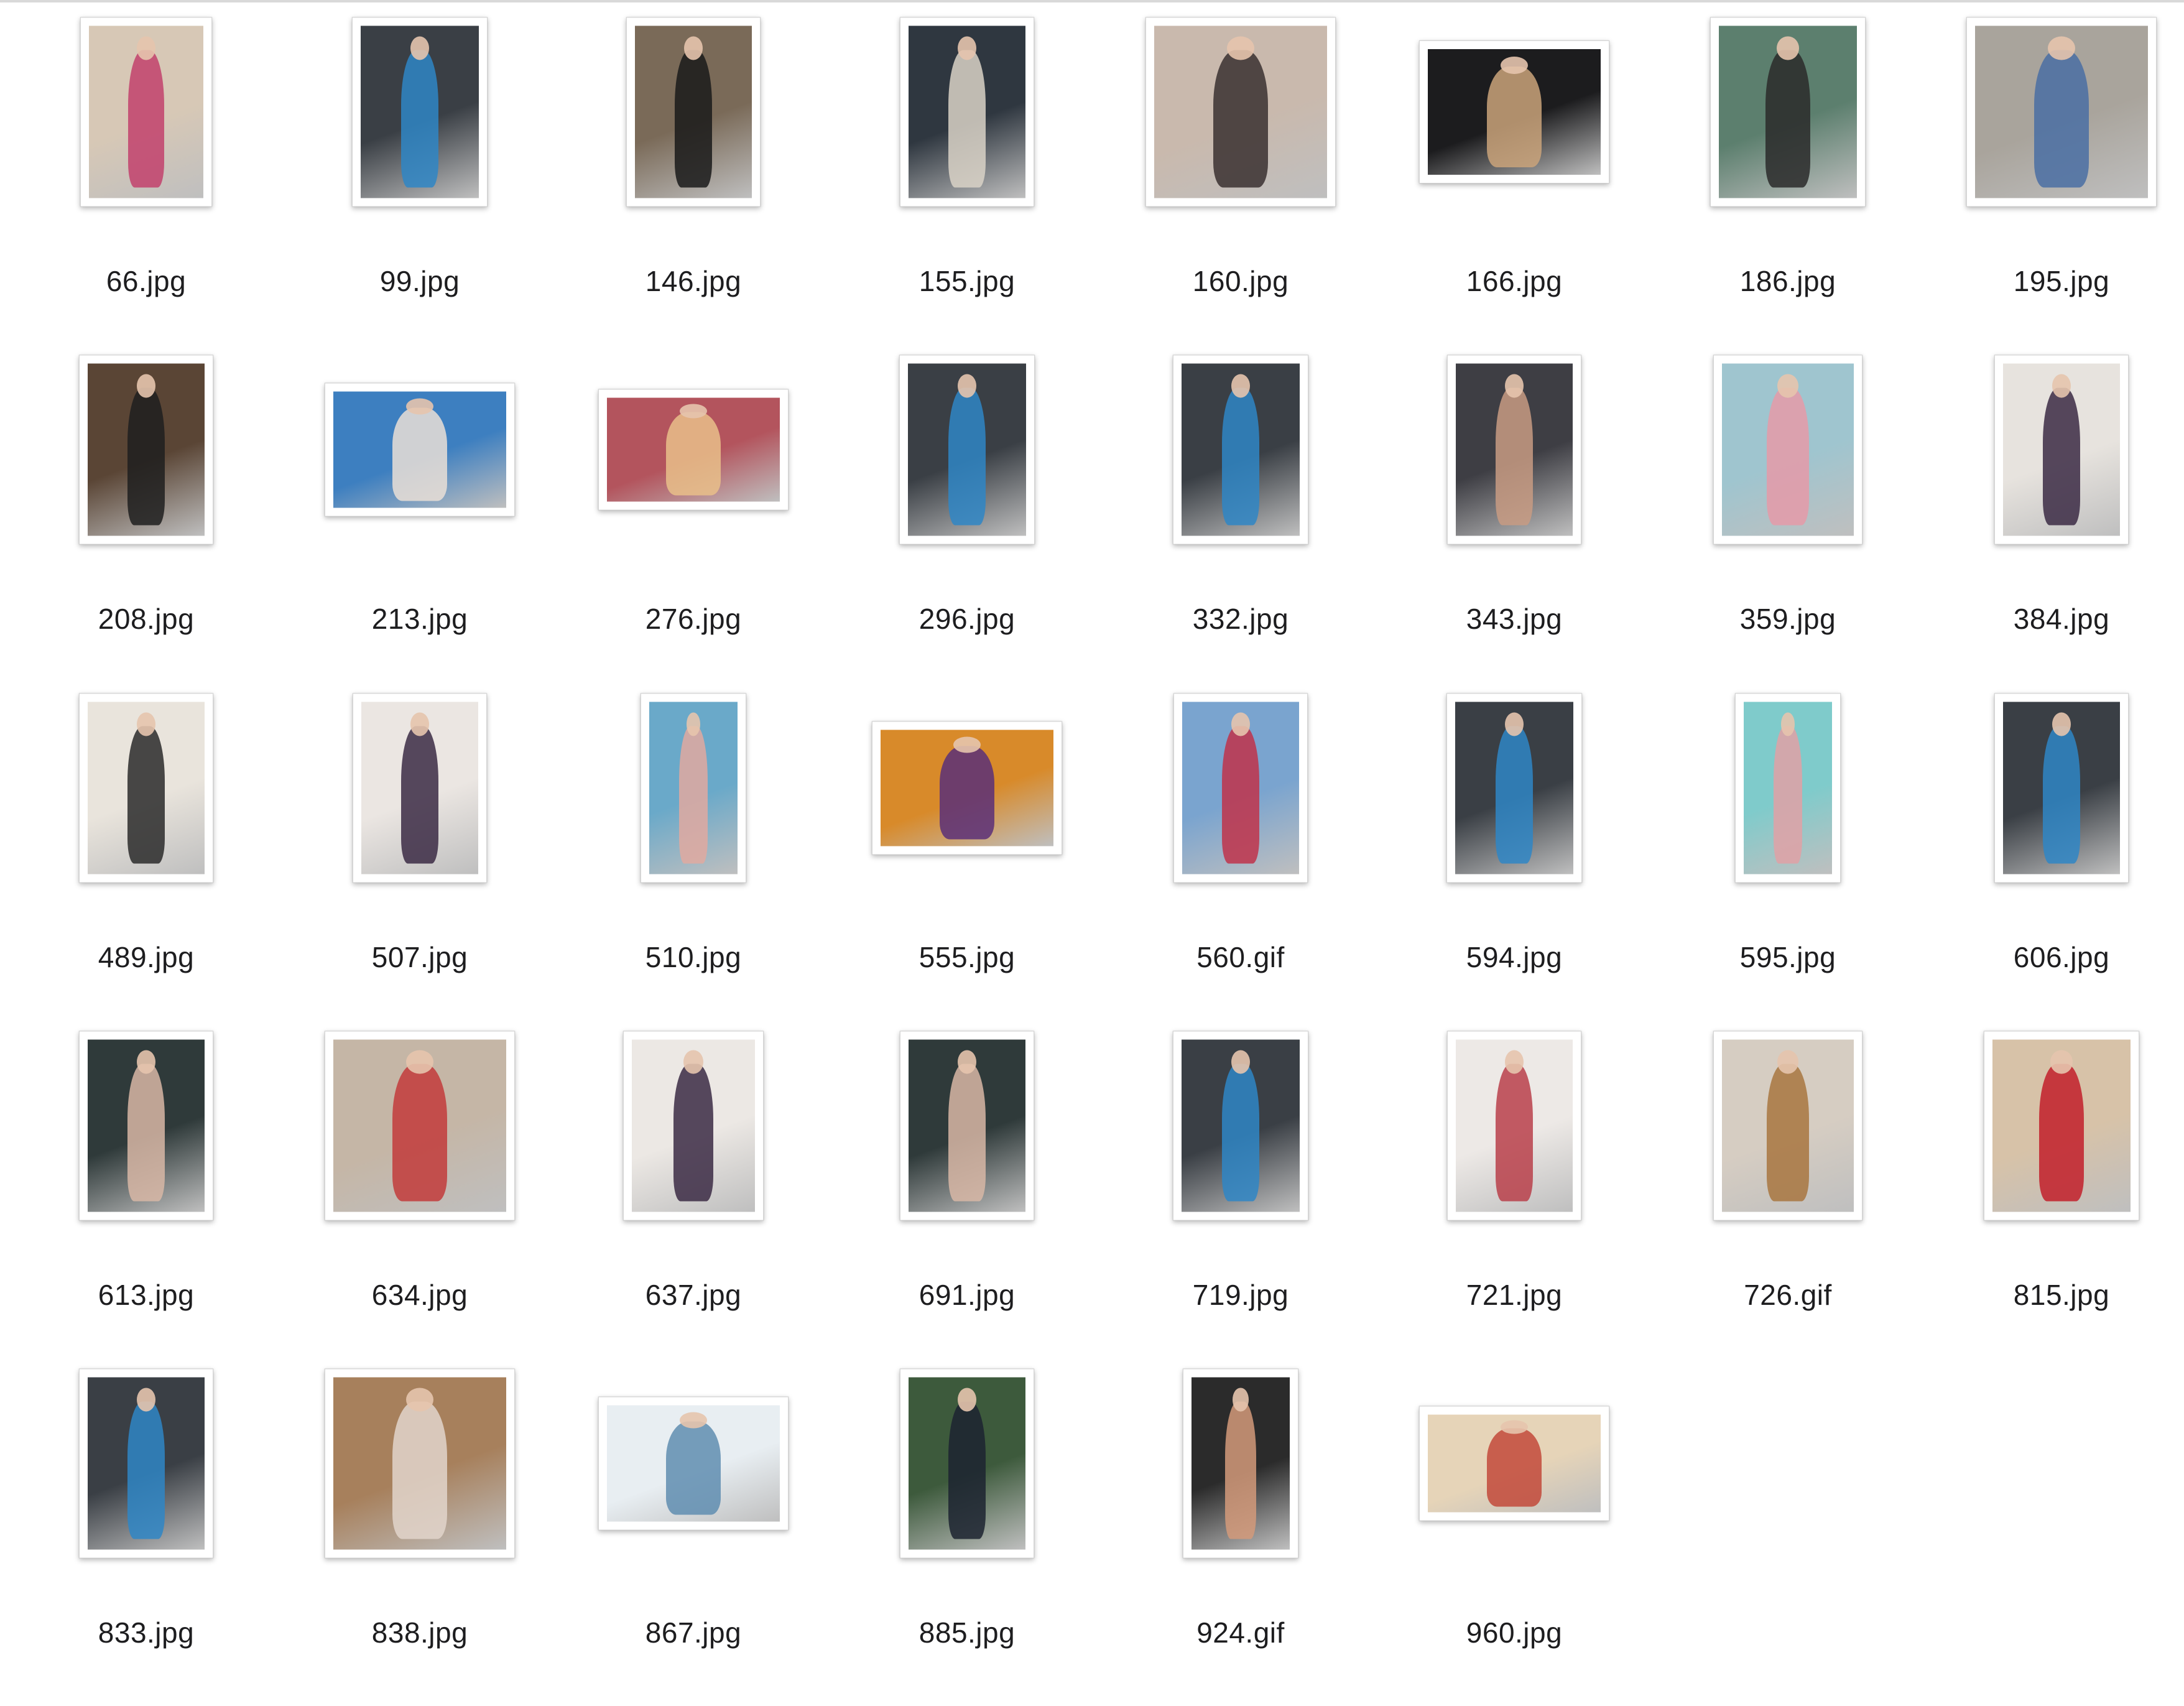  Describe the element at coordinates (420, 281) in the screenshot. I see `file-name: 99.jpg` at that location.